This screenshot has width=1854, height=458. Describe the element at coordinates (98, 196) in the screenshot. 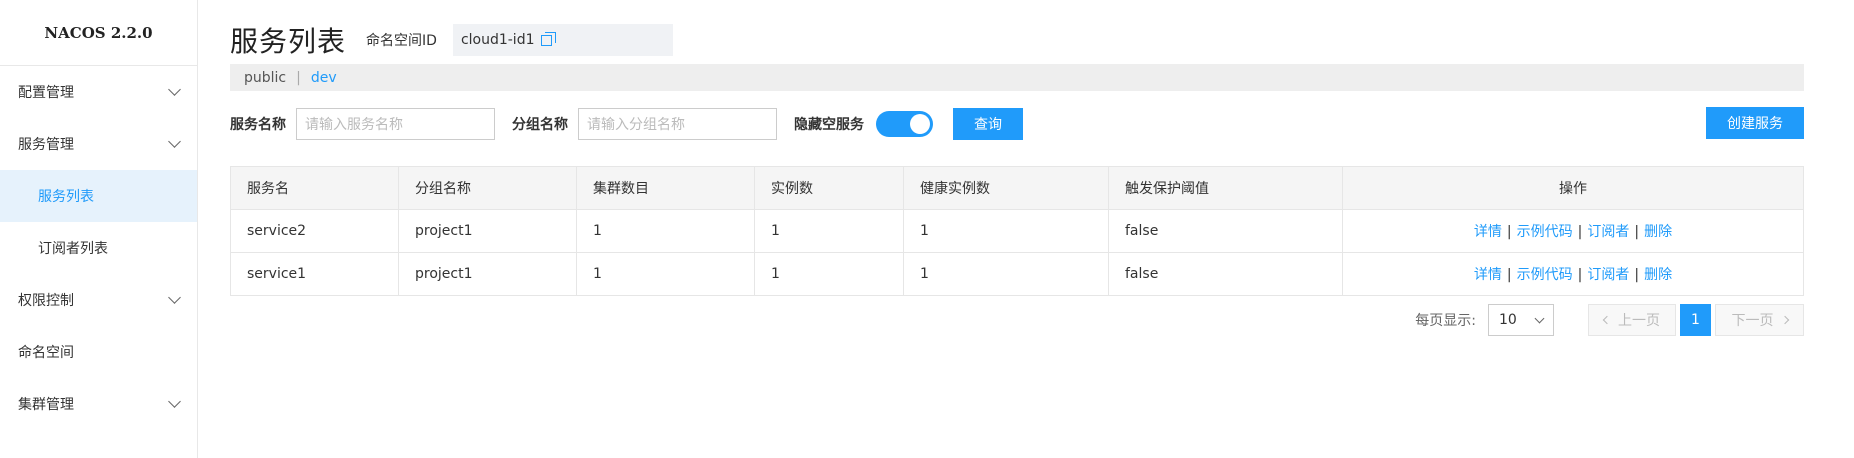

I see `sidebar-item-service-list: 服务列表` at that location.